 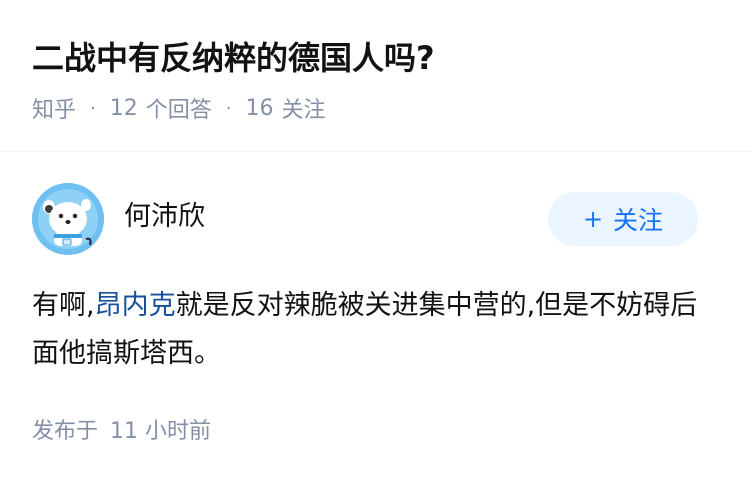 I want to click on person-link: 昂内克, so click(x=135, y=305).